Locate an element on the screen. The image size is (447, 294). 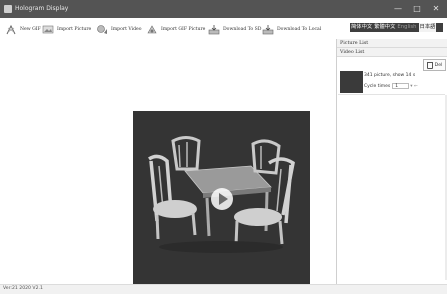
video-list-header: Video List is located at coordinates (392, 52).